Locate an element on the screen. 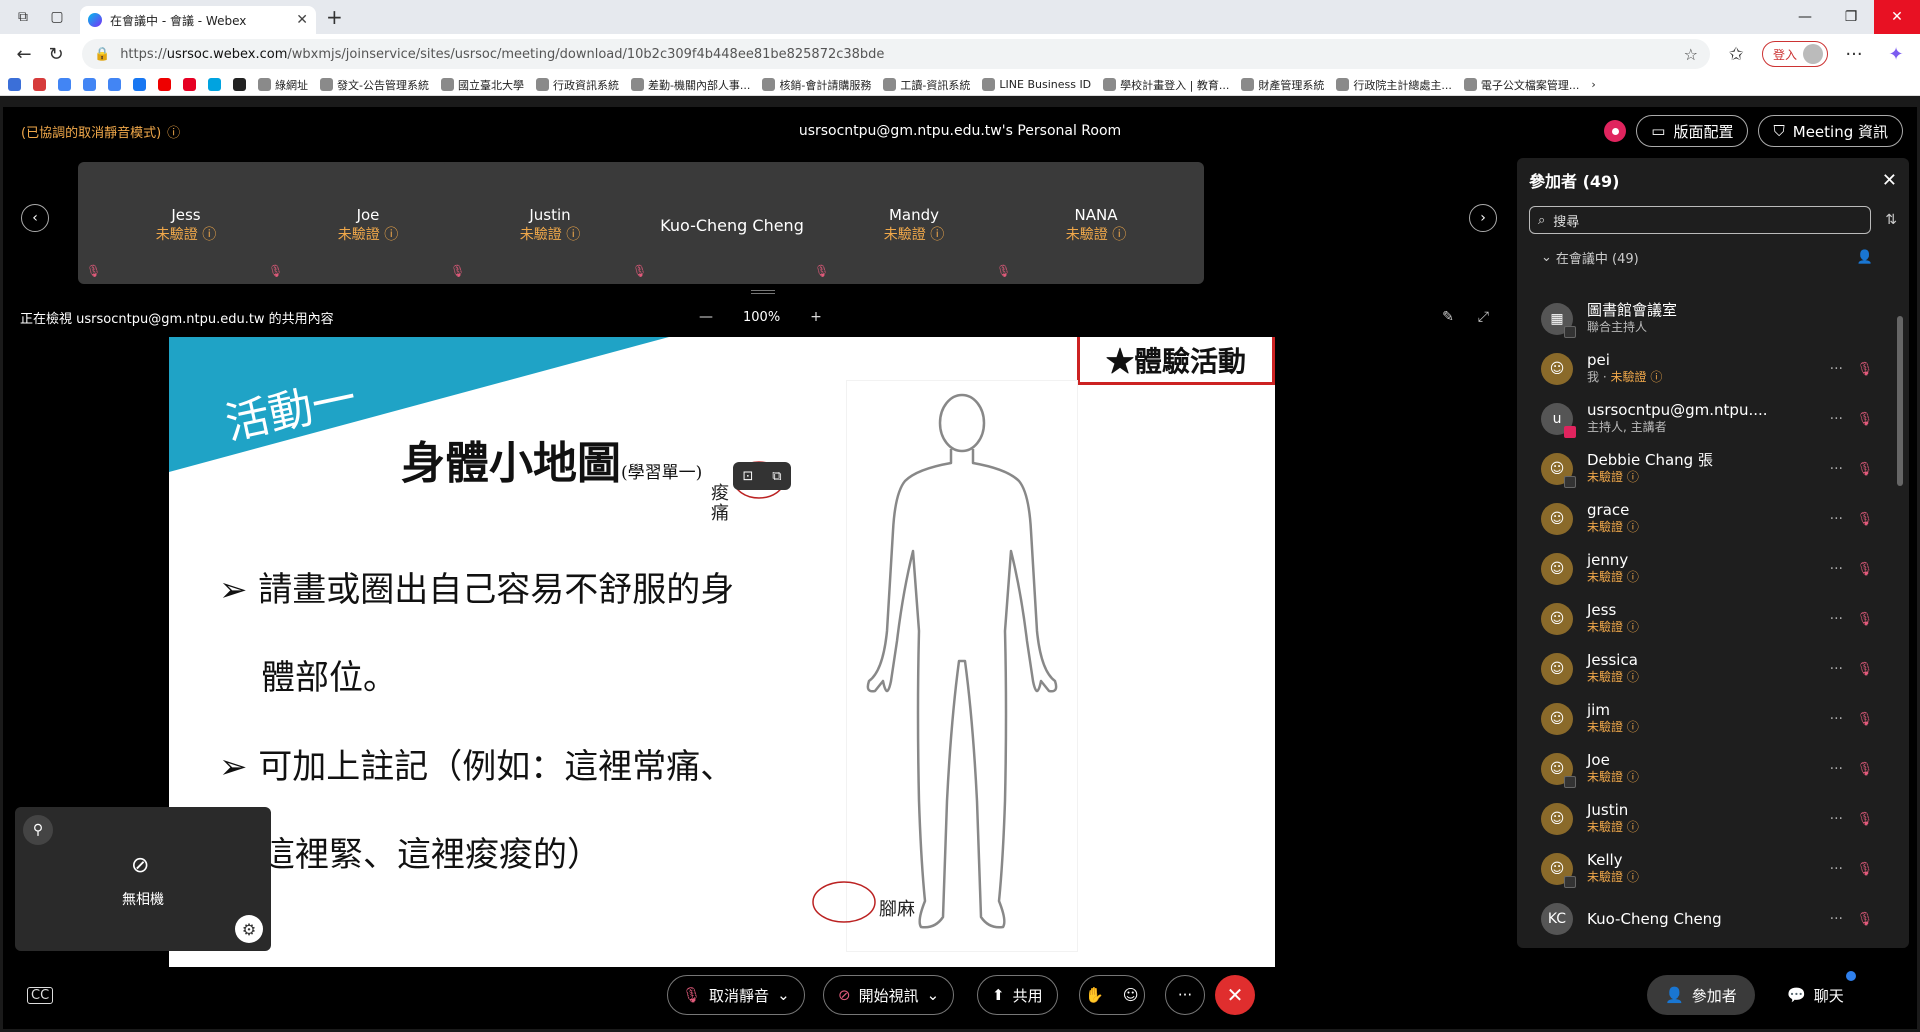  unmute-button: 🎙 取消靜音 ⌄ is located at coordinates (736, 995).